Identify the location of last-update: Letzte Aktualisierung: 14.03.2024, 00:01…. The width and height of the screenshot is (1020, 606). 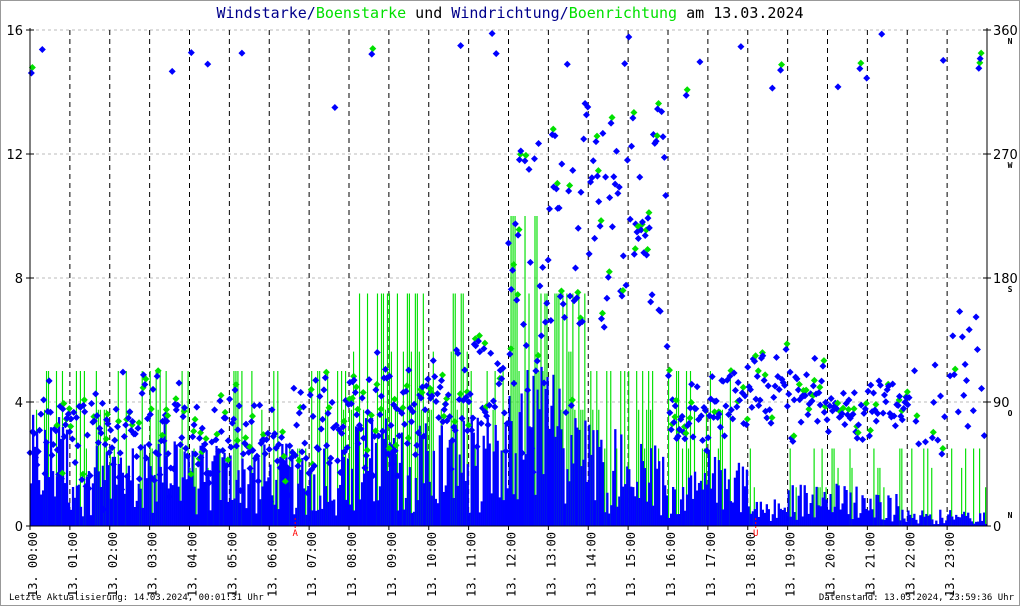
(136, 598).